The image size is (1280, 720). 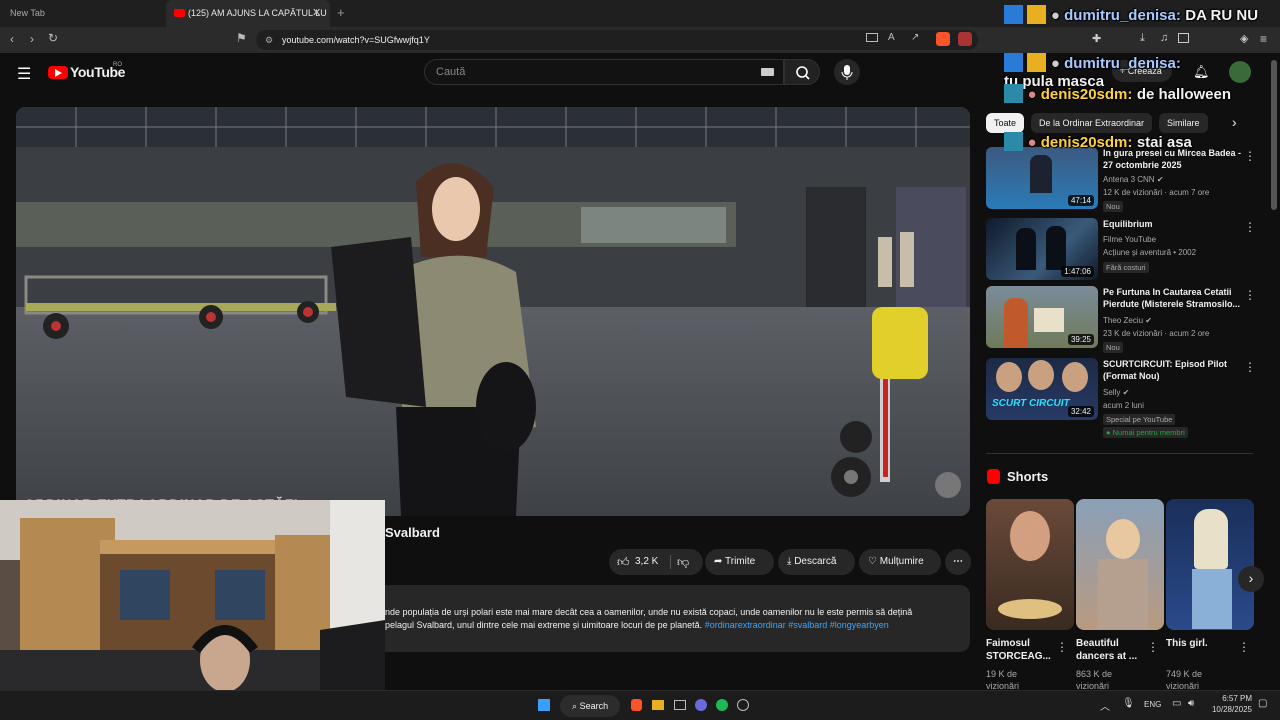 What do you see at coordinates (891, 37) in the screenshot?
I see `translate-icon: A` at bounding box center [891, 37].